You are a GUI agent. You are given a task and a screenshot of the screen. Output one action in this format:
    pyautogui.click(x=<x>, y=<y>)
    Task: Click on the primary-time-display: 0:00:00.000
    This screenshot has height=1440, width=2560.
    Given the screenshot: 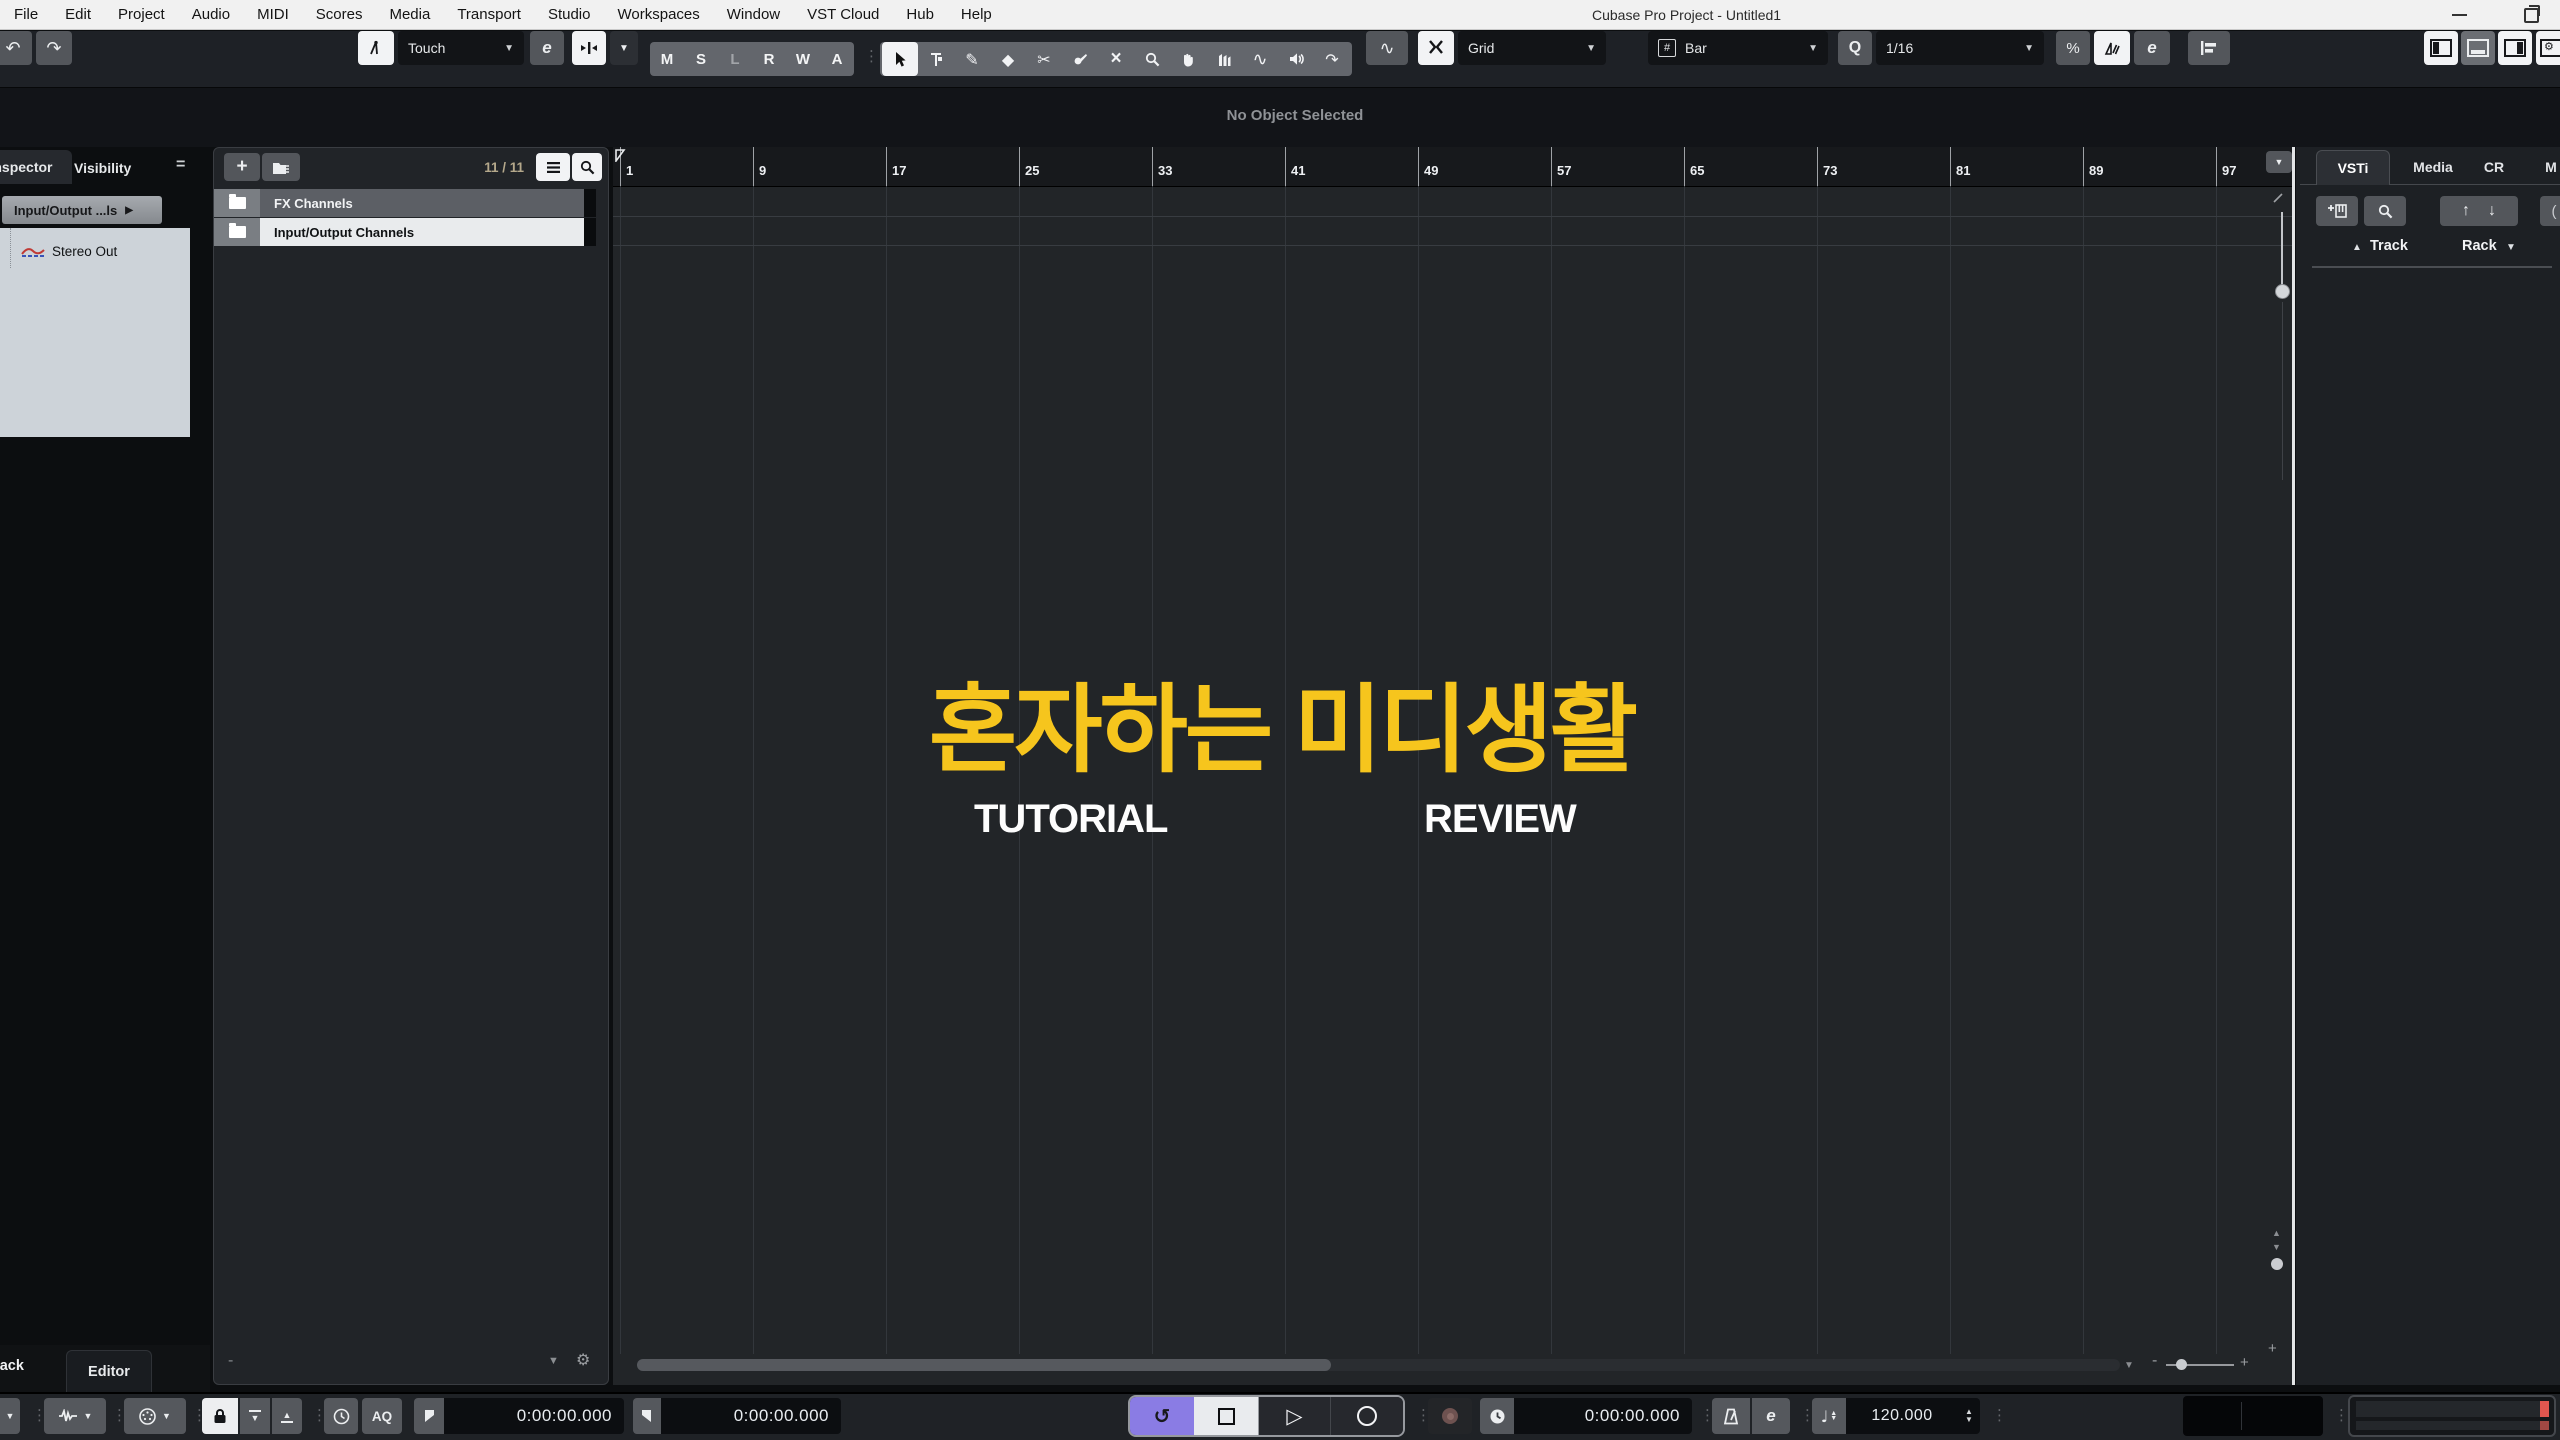 What is the action you would take?
    pyautogui.click(x=534, y=1416)
    